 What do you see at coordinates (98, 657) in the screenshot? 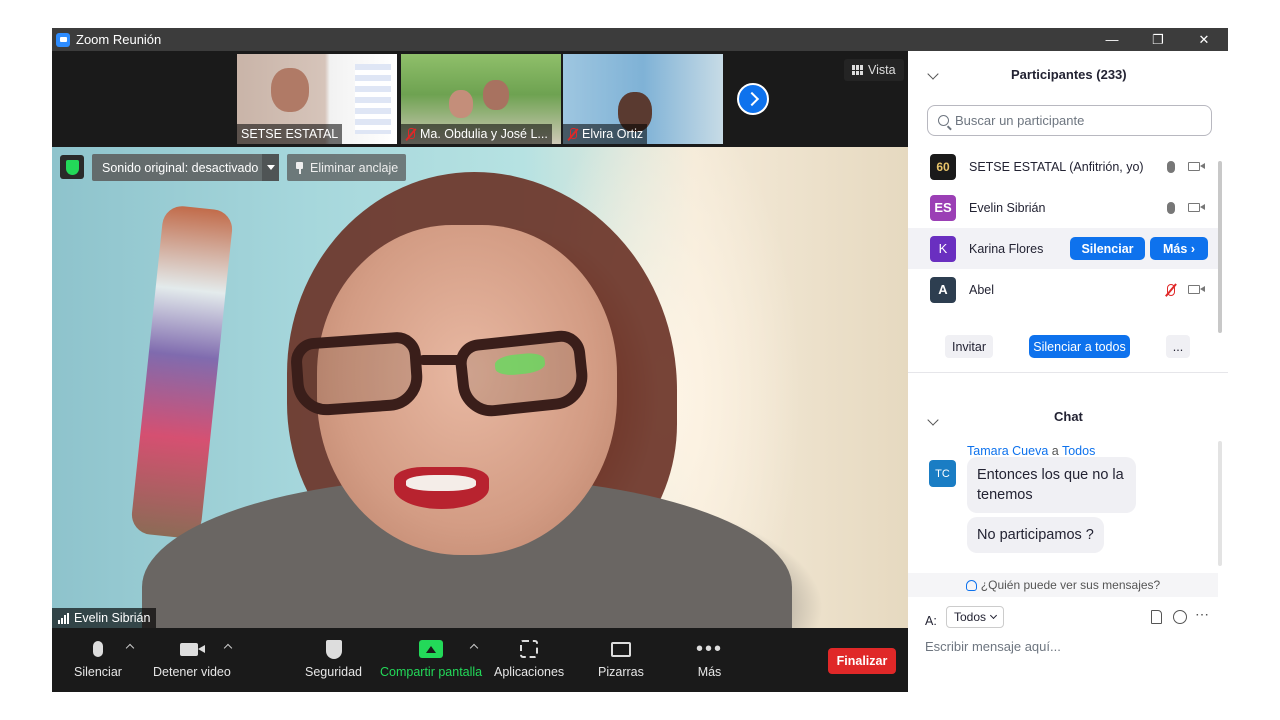
I see `mute-button: Silenciar` at bounding box center [98, 657].